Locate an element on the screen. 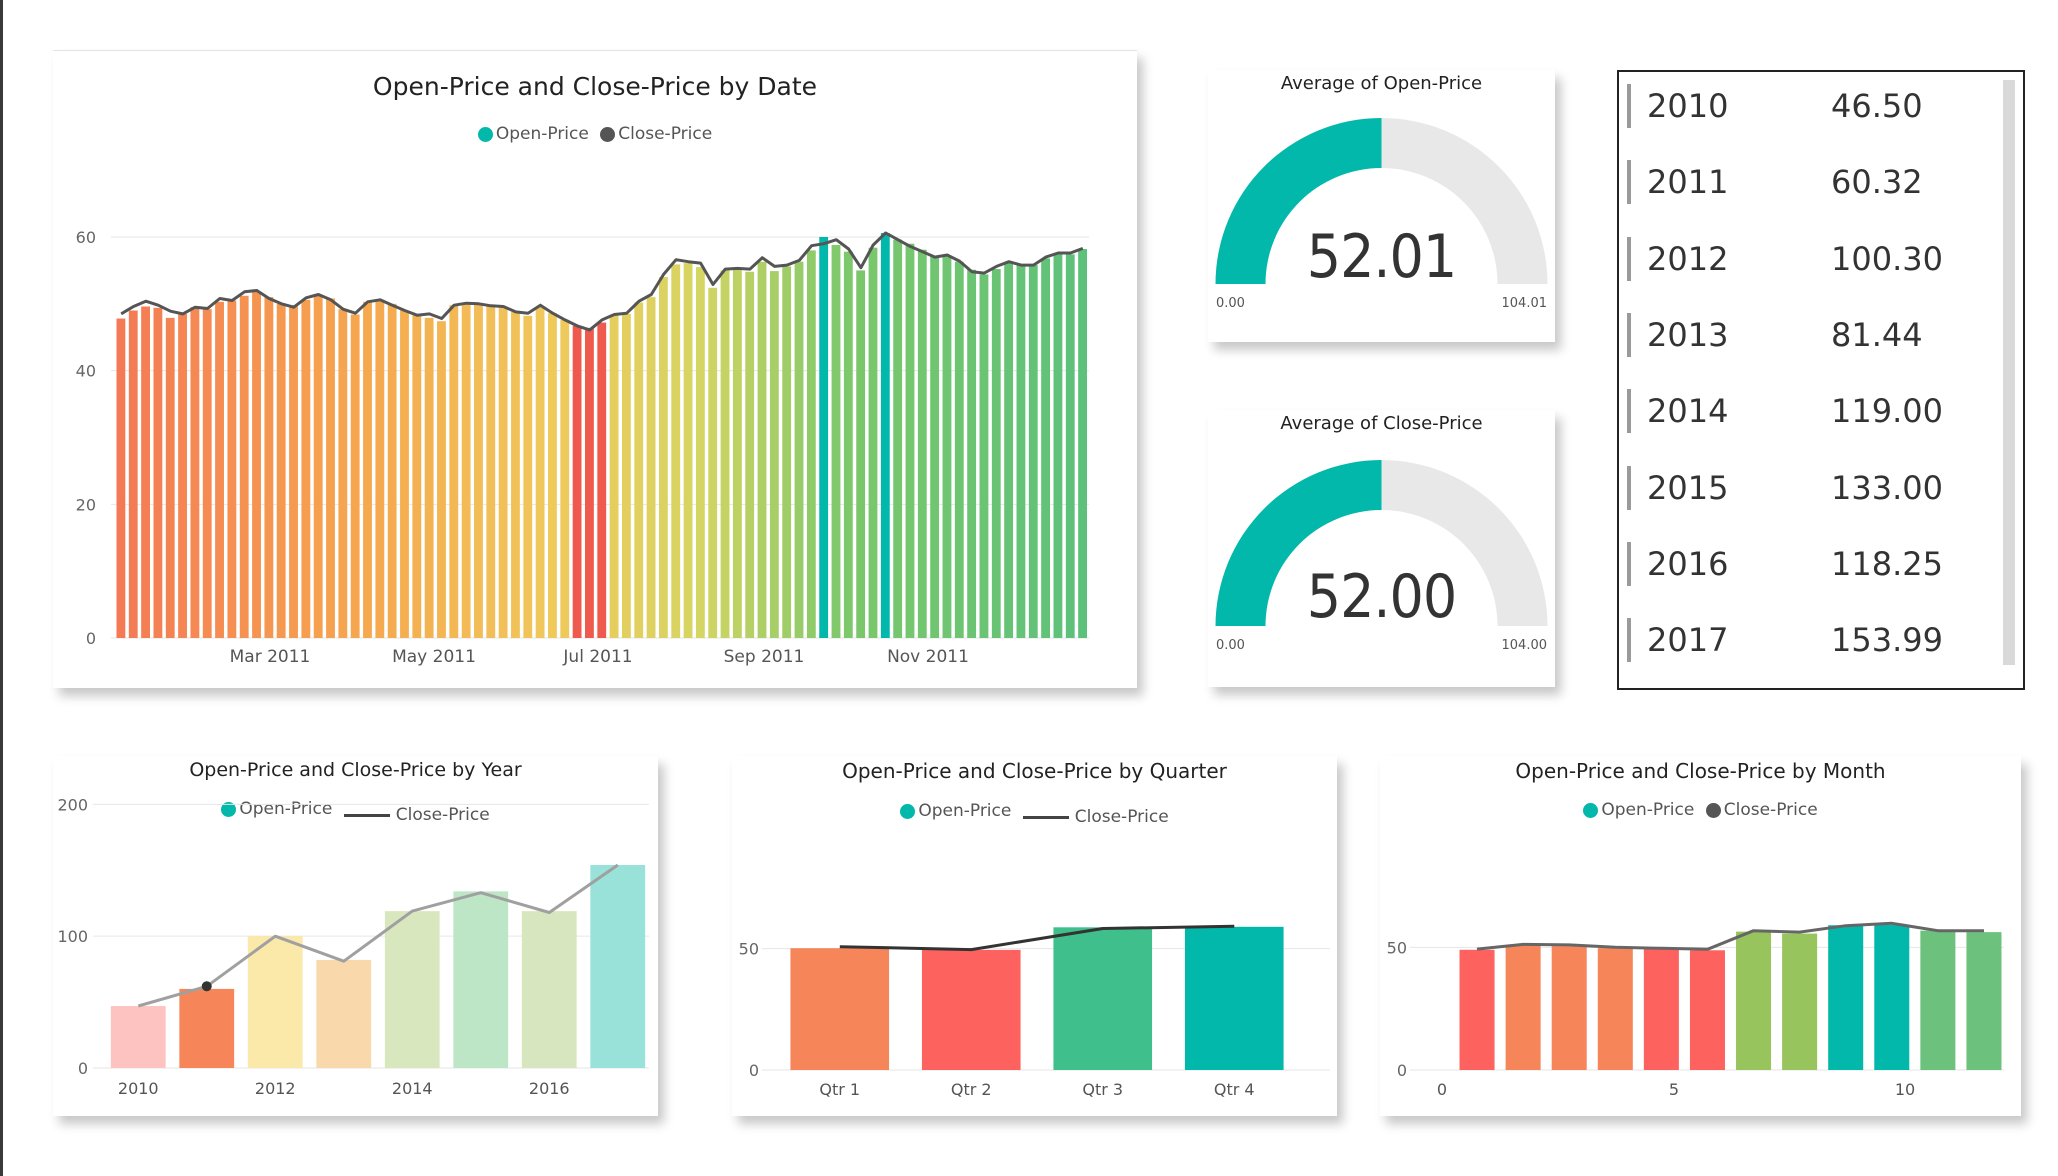  table-row: 2015 133.00 is located at coordinates (1785, 488).